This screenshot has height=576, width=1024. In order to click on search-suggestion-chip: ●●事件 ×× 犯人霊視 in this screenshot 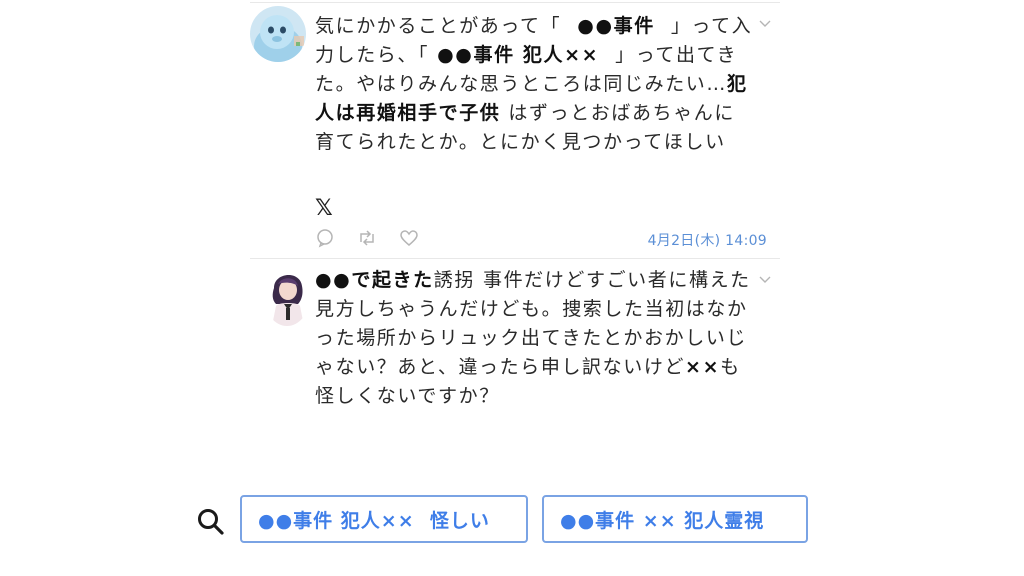, I will do `click(675, 519)`.